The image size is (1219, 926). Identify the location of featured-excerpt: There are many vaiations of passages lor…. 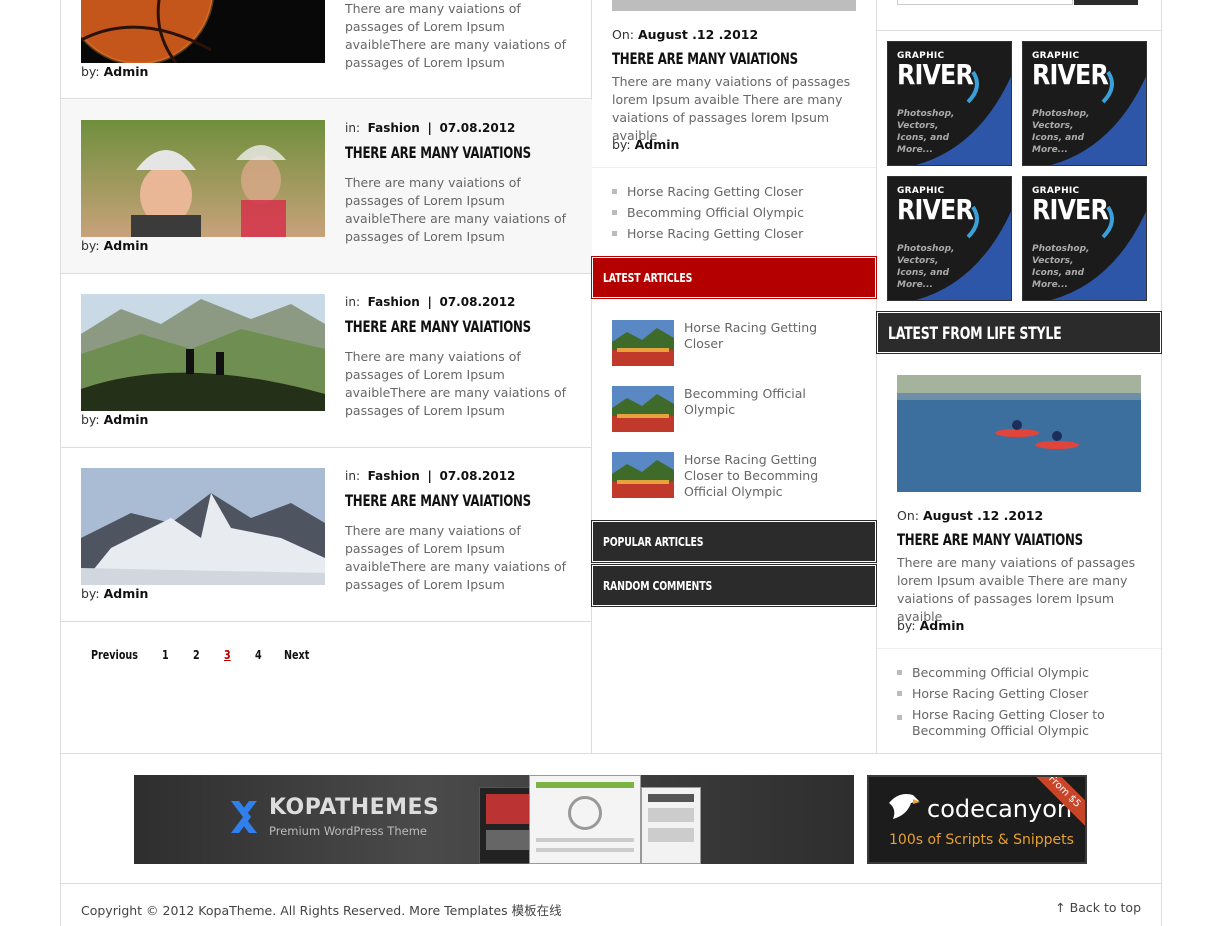
(731, 108).